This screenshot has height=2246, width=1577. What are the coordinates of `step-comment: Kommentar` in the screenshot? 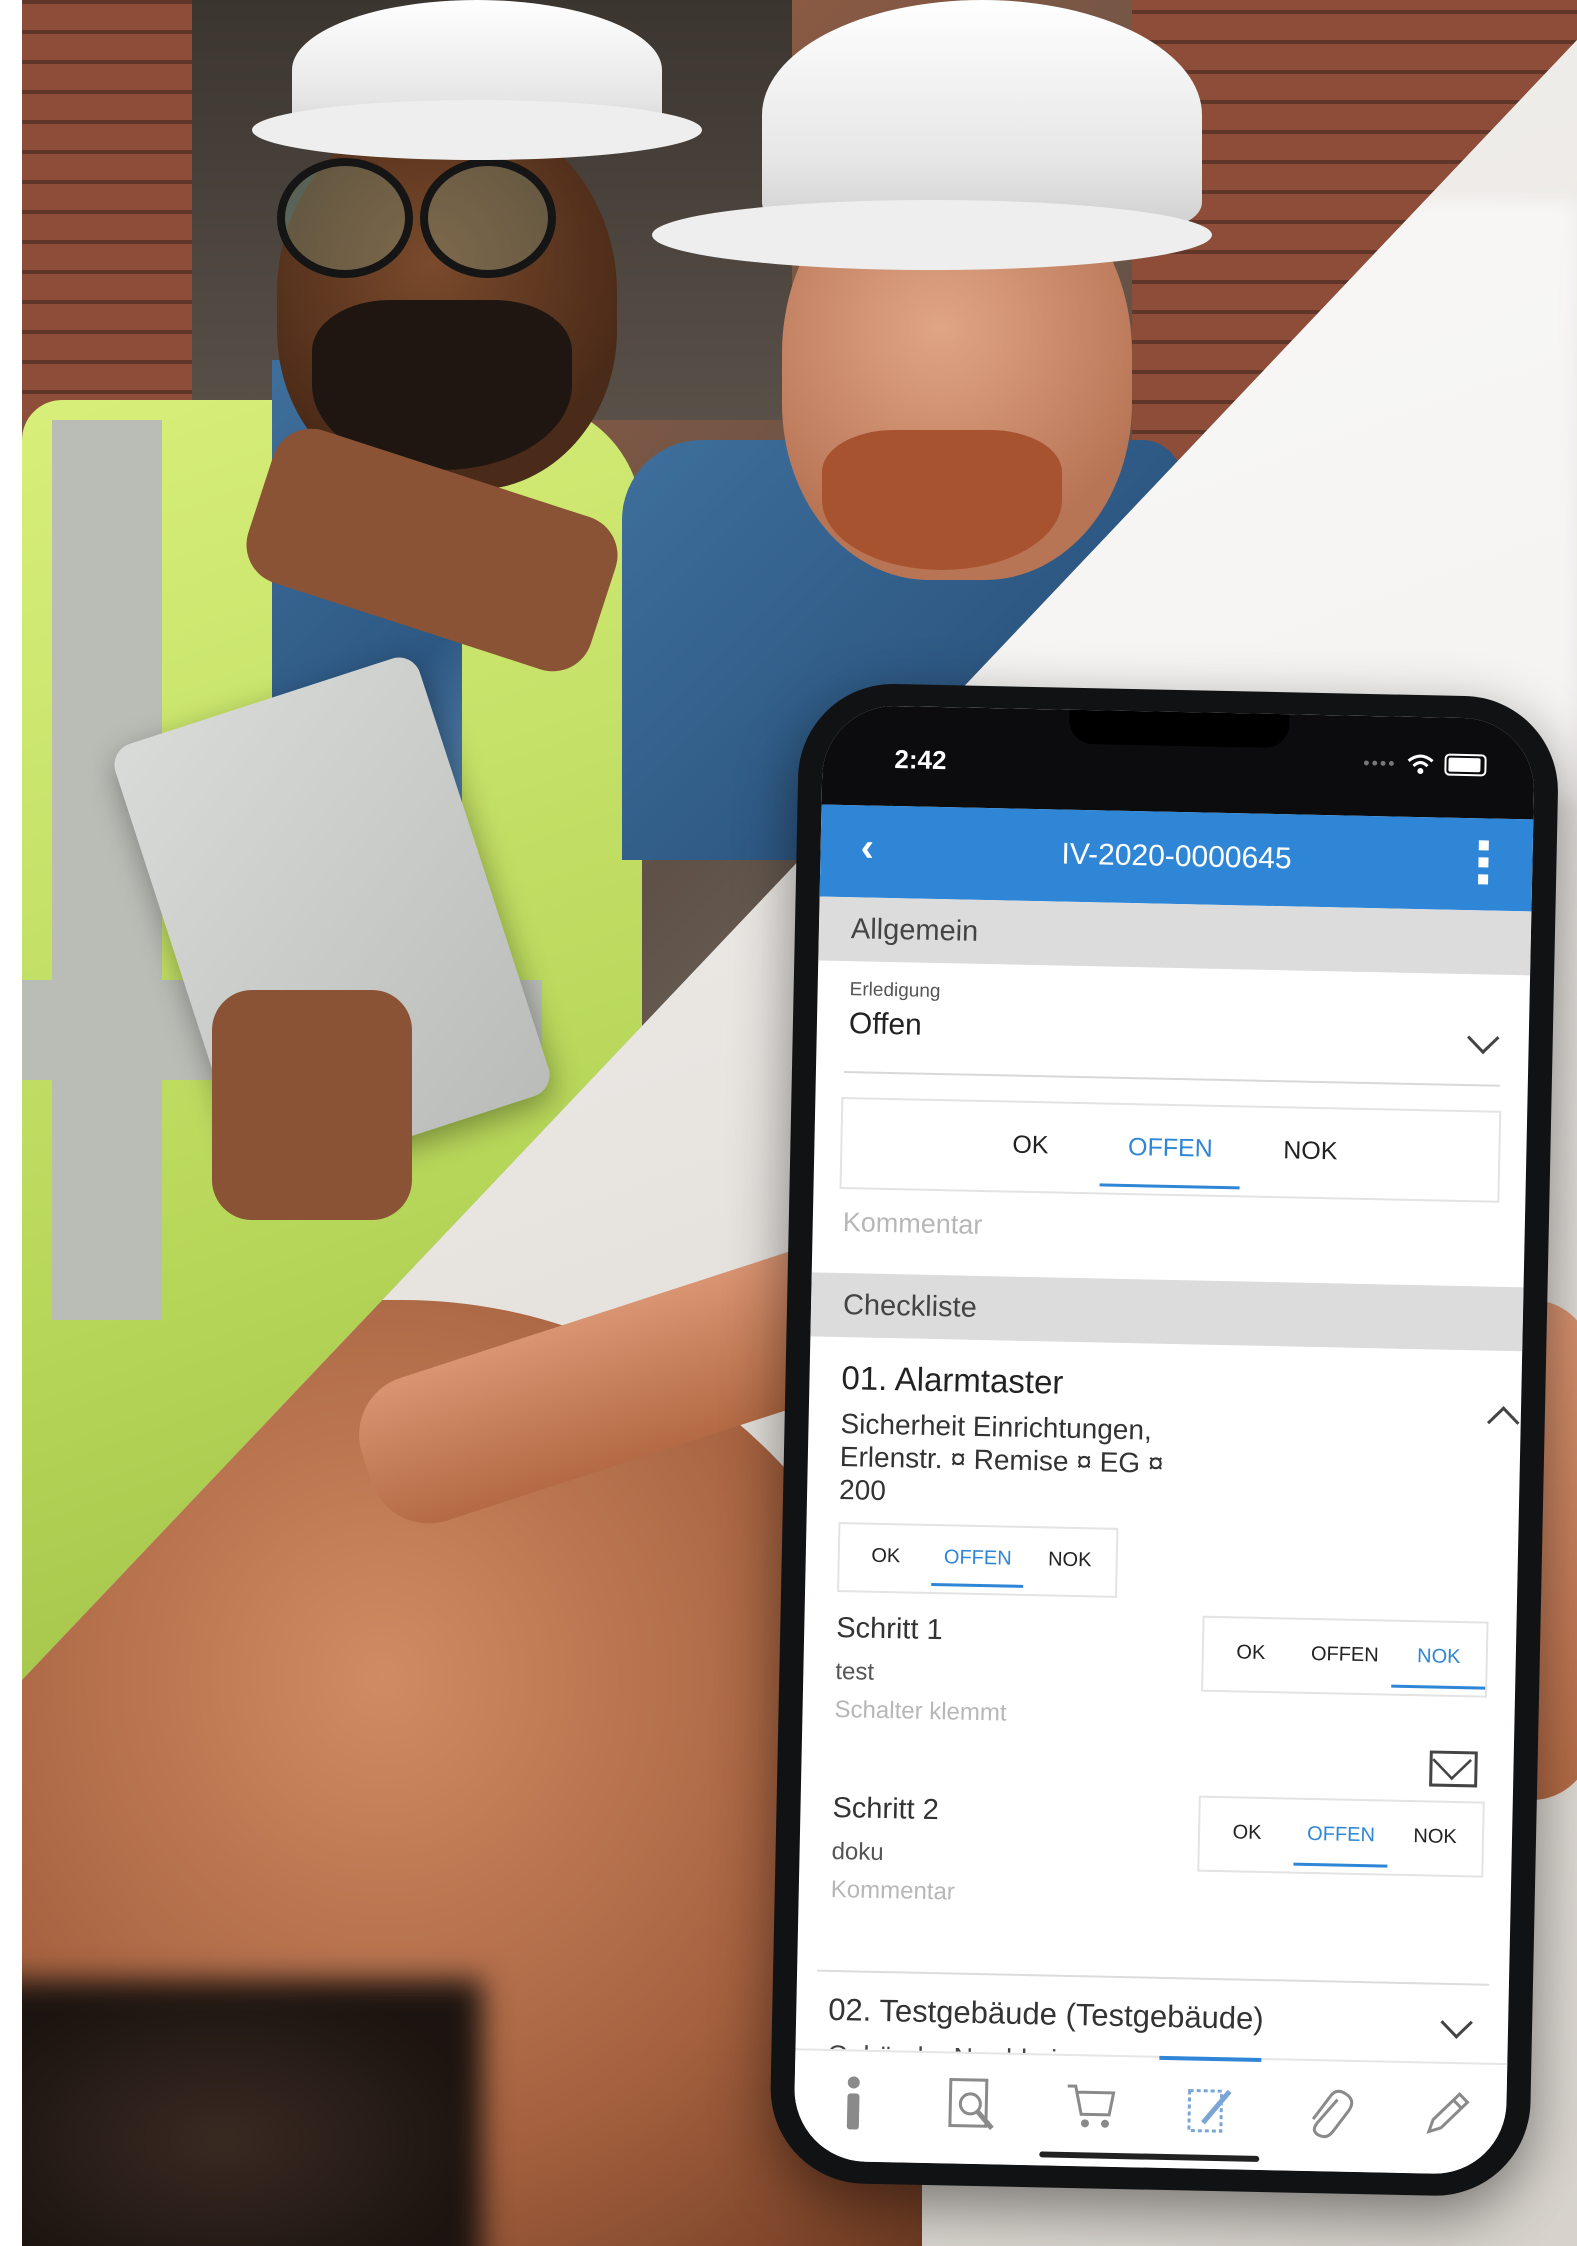 It's located at (893, 1891).